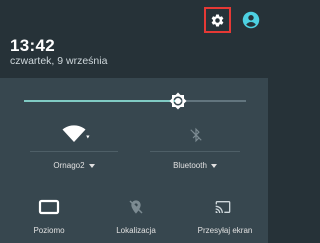  What do you see at coordinates (136, 230) in the screenshot?
I see `location-label: Lokalizacja` at bounding box center [136, 230].